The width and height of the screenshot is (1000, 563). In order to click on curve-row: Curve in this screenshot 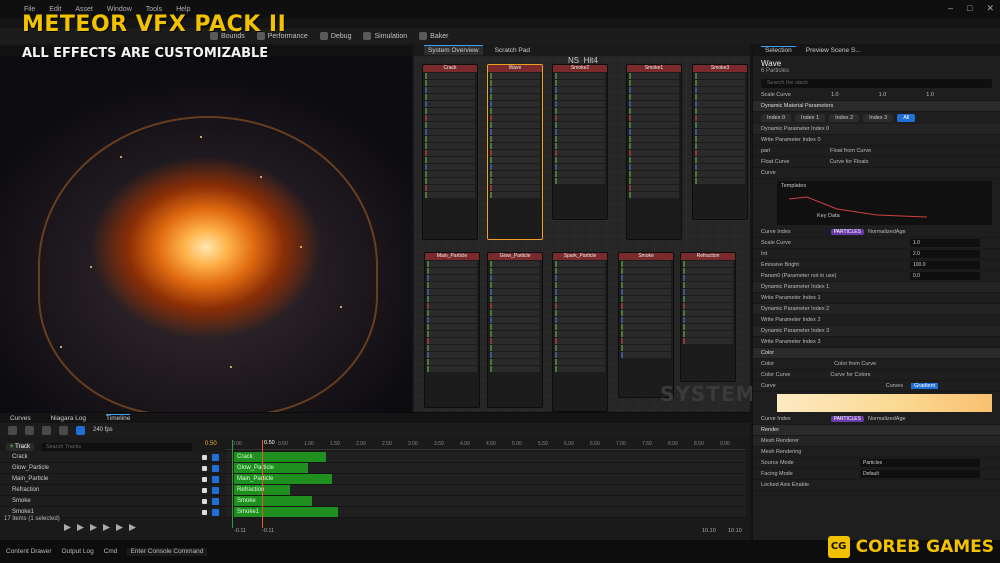, I will do `click(876, 173)`.